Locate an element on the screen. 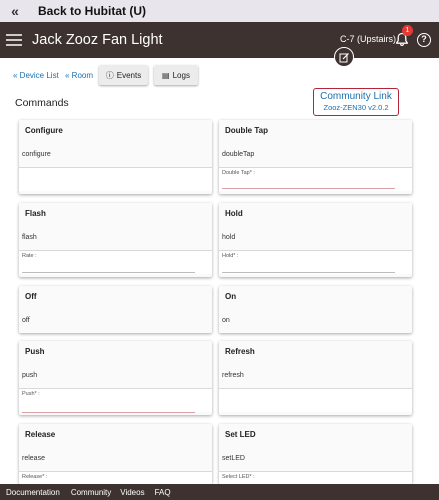 The width and height of the screenshot is (439, 500). parameter-label: Hold* : is located at coordinates (230, 256).